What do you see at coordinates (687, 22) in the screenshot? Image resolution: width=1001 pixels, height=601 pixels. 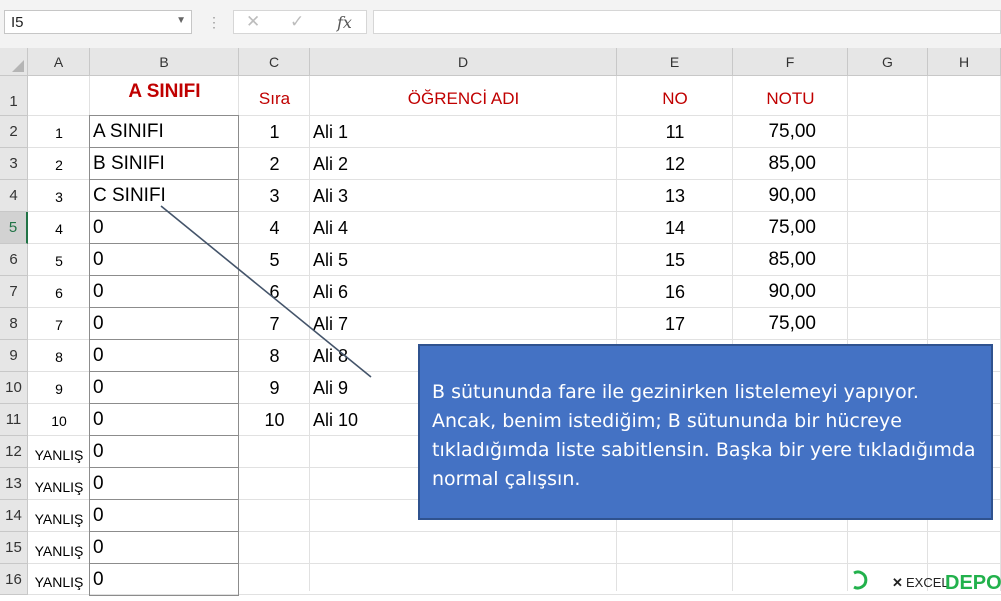 I see `formula-input` at bounding box center [687, 22].